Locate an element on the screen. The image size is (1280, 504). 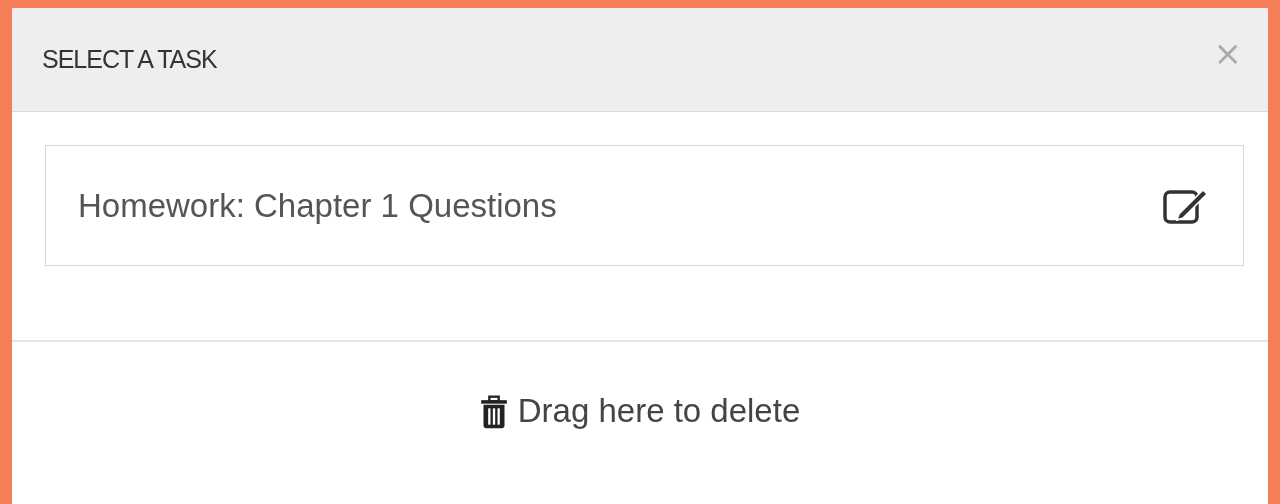
dialog-title: SELECT A TASK is located at coordinates (129, 59).